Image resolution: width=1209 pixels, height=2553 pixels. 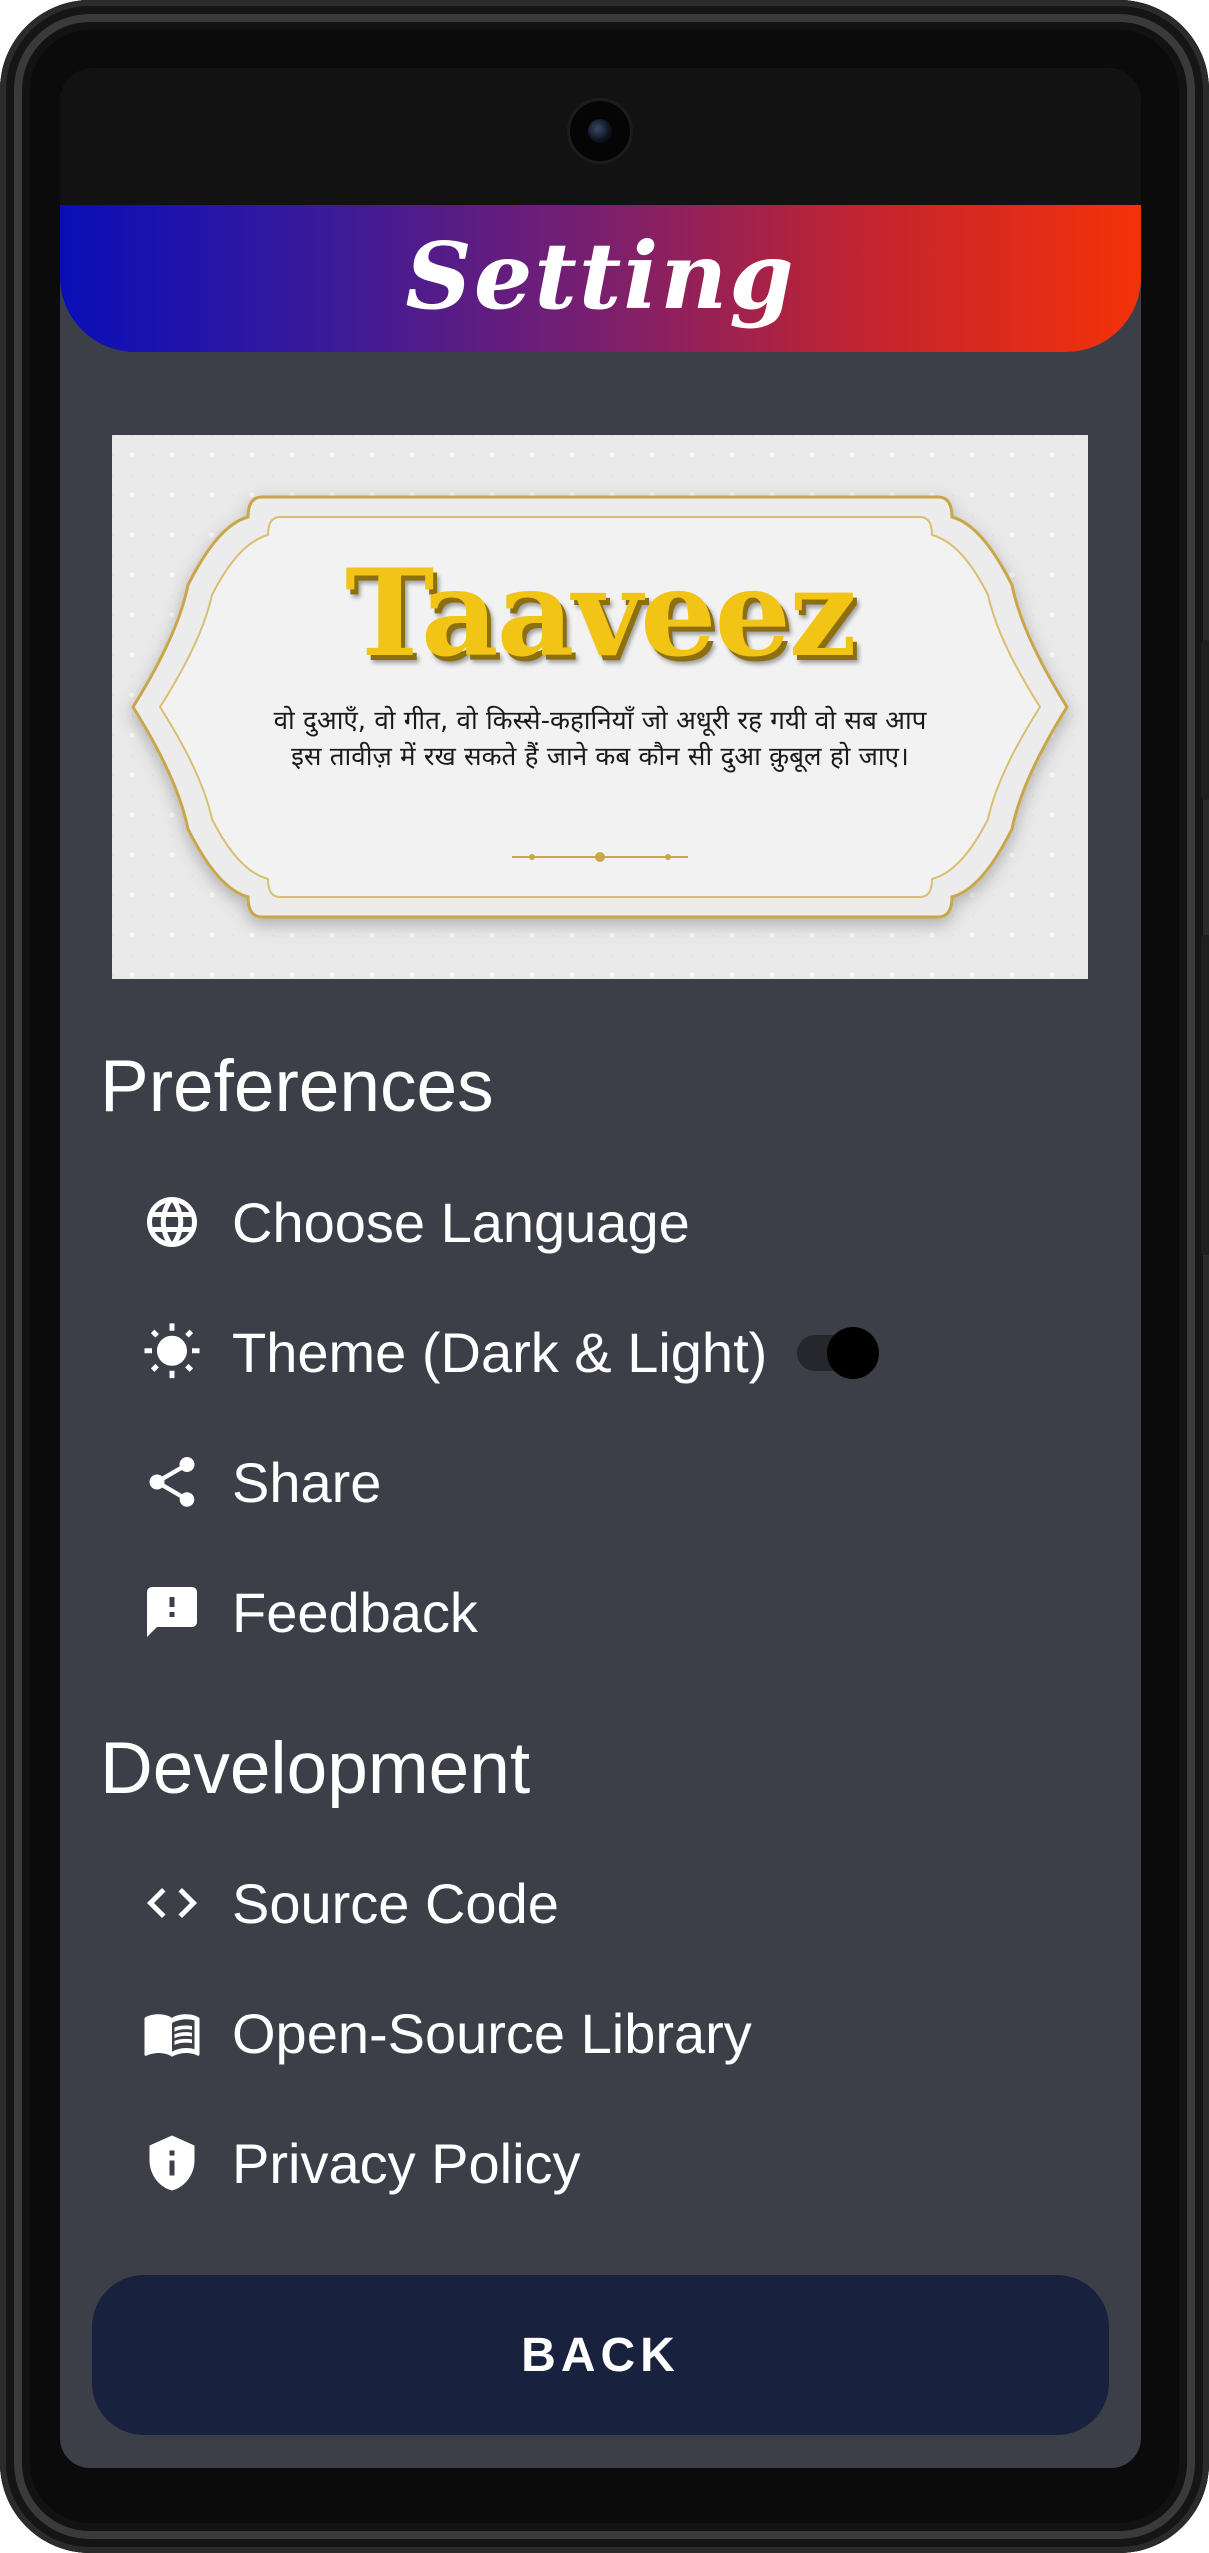 I want to click on share-icon, so click(x=172, y=1482).